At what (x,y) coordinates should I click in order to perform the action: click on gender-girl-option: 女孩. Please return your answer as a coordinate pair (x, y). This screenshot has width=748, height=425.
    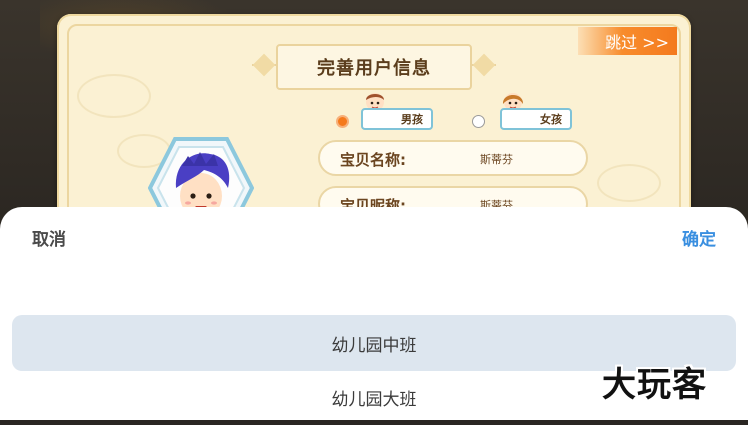
    Looking at the image, I should click on (536, 119).